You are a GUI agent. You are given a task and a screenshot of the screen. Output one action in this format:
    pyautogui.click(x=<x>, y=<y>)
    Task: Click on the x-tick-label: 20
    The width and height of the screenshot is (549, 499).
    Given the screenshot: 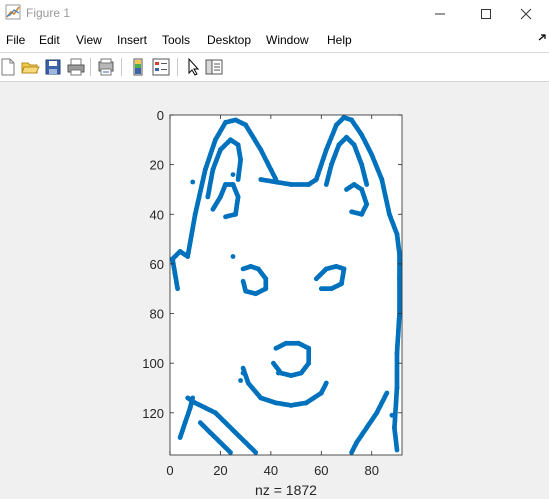 What is the action you would take?
    pyautogui.click(x=220, y=470)
    